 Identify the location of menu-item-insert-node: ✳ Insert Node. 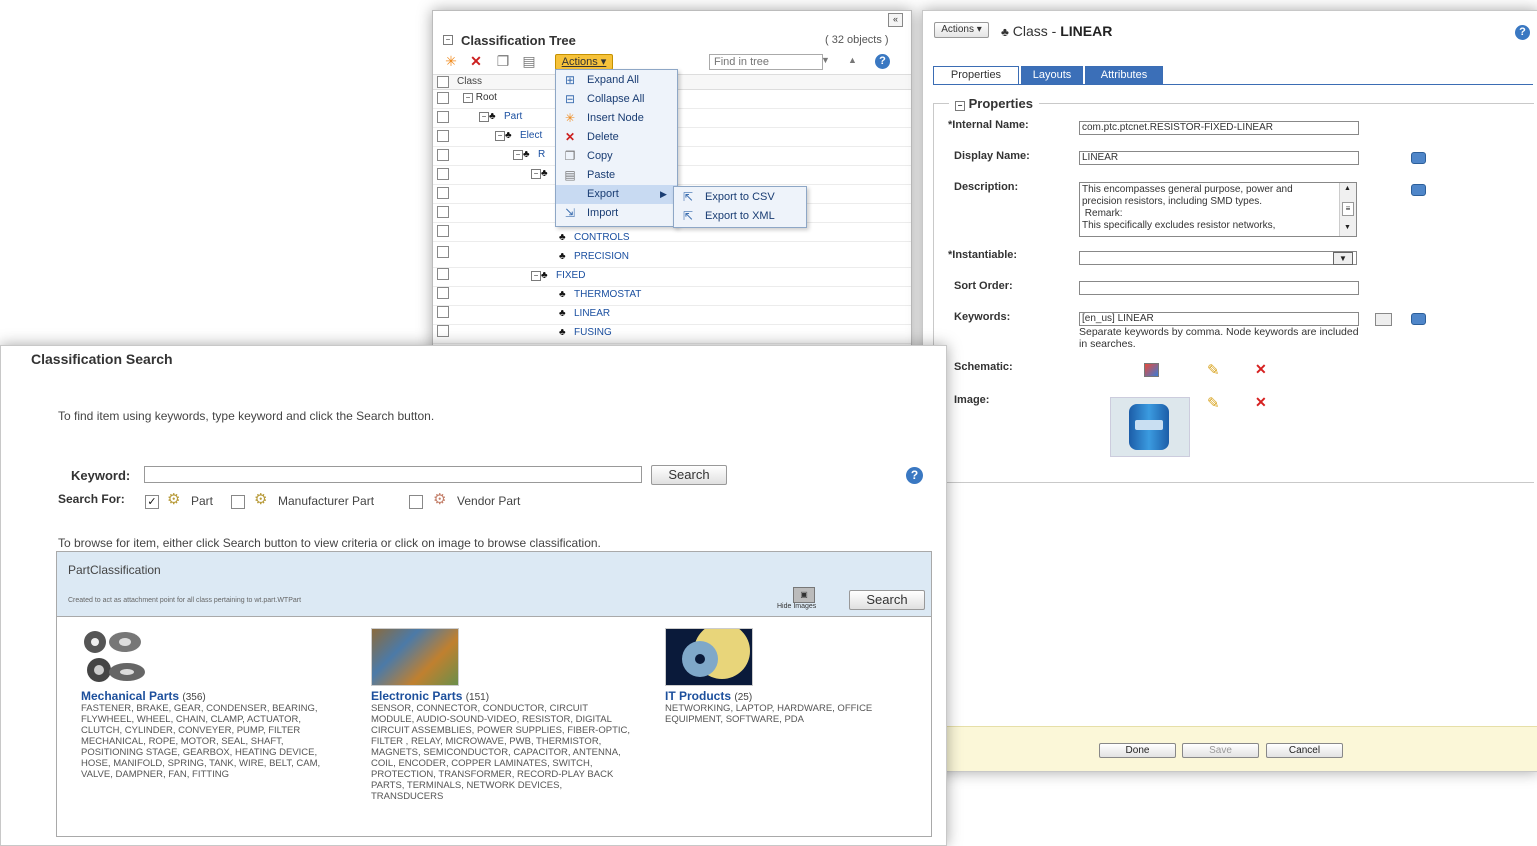
(616, 118).